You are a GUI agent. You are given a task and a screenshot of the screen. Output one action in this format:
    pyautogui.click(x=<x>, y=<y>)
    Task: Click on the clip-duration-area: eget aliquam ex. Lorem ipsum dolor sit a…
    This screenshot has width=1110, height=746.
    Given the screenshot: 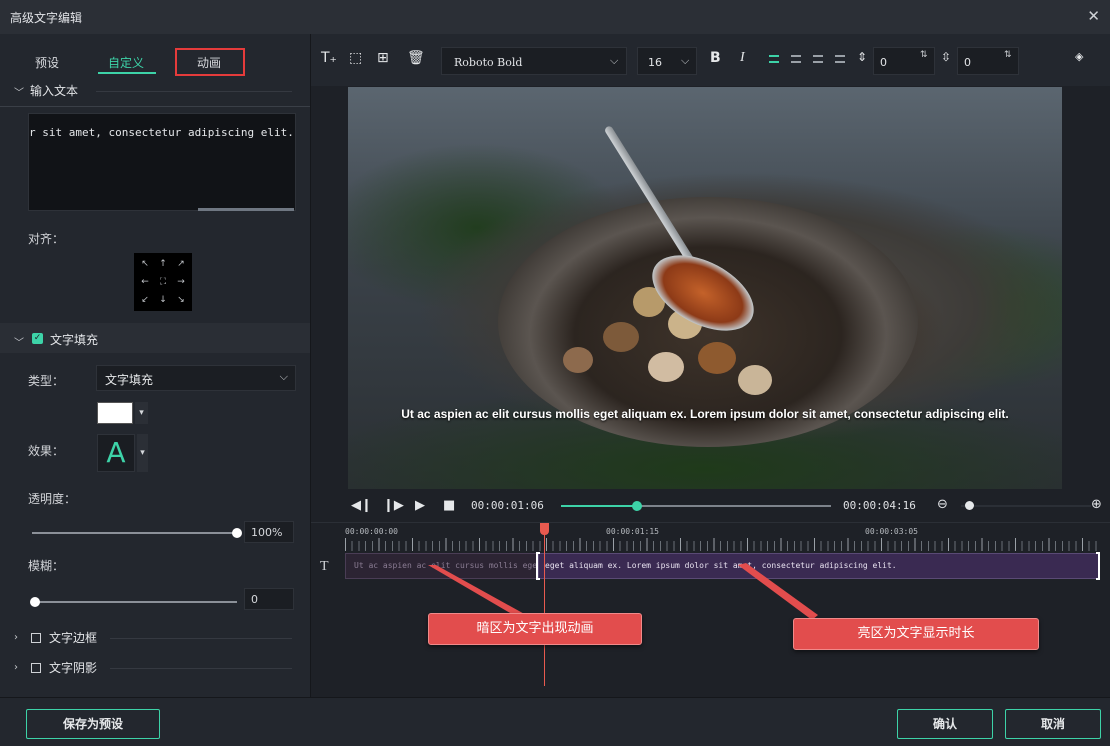 What is the action you would take?
    pyautogui.click(x=819, y=566)
    